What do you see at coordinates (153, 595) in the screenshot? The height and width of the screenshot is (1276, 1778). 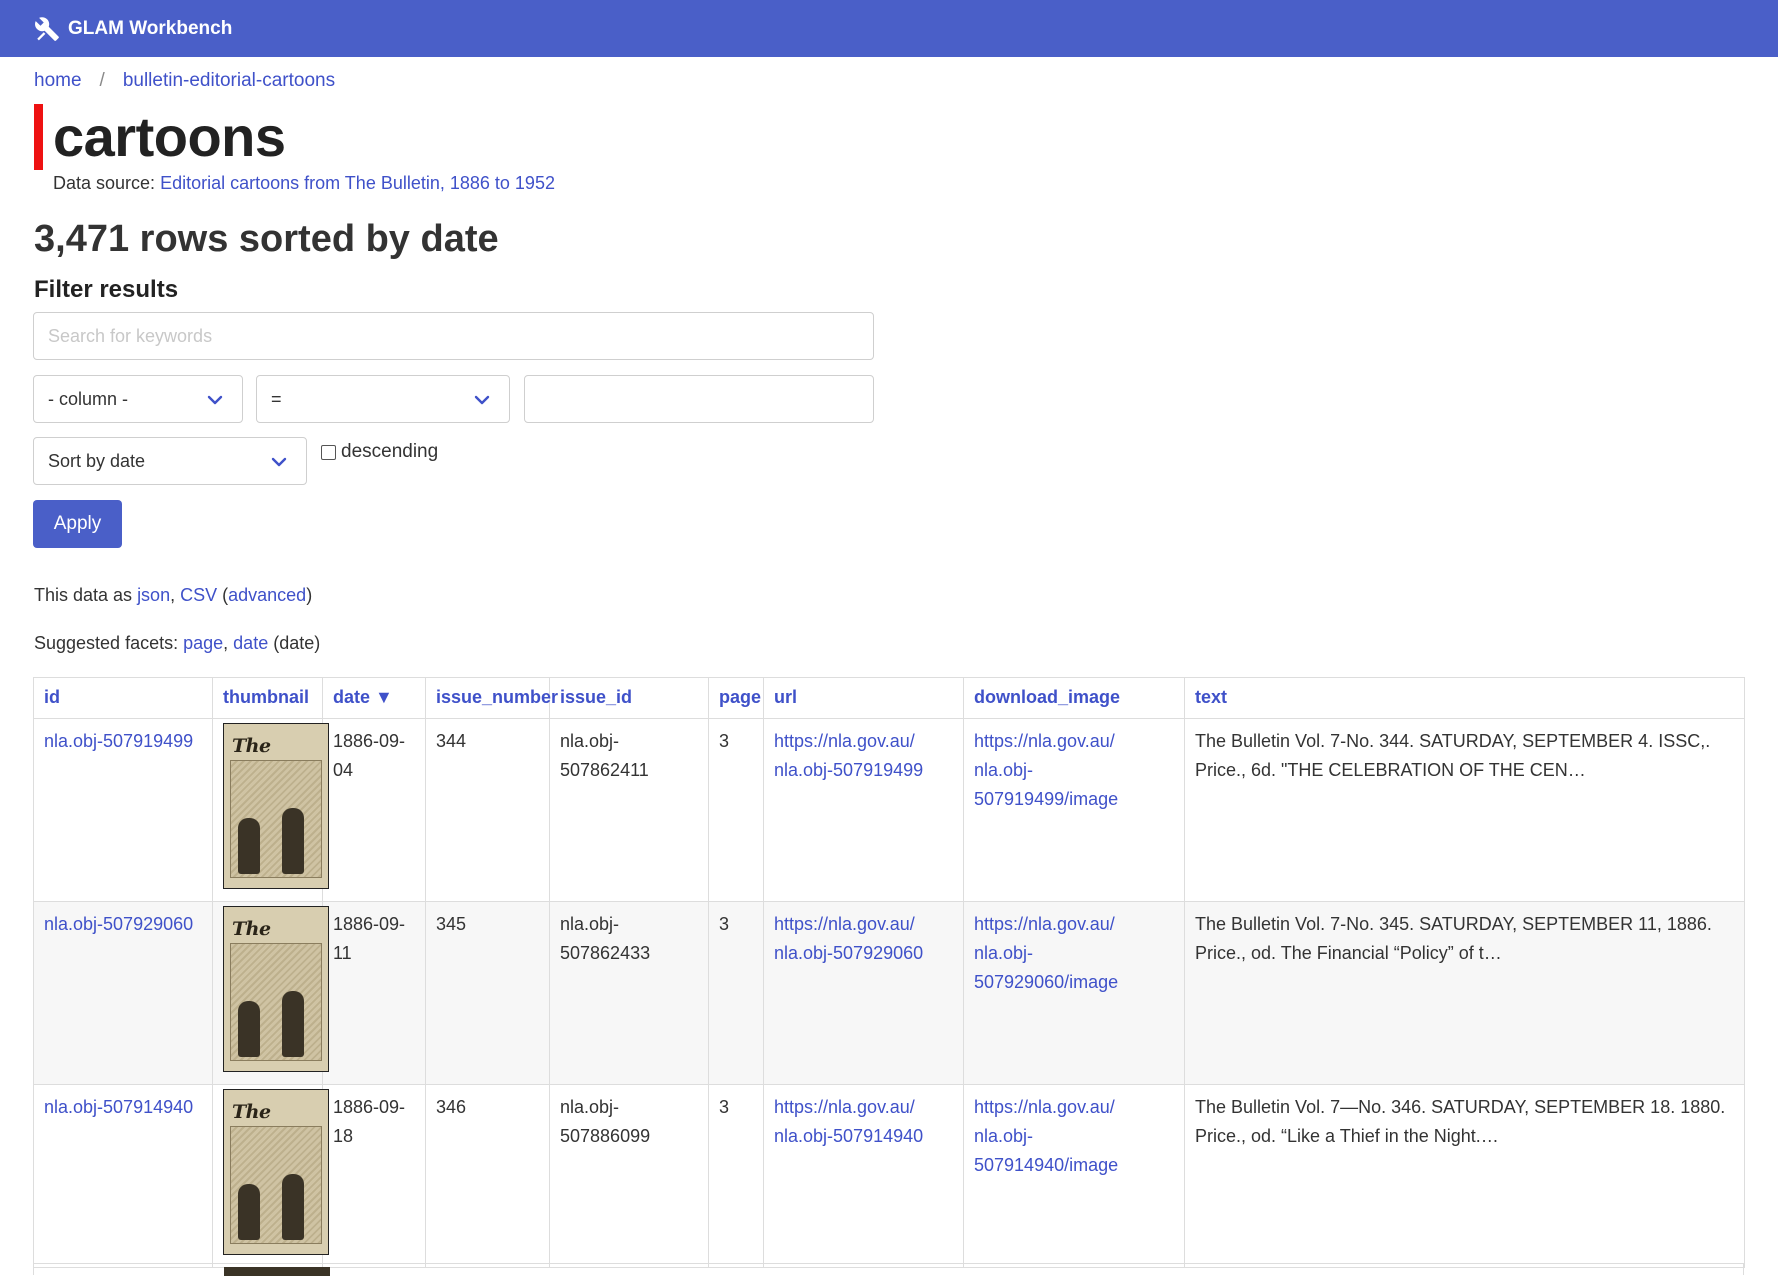 I see `export-json-link: json` at bounding box center [153, 595].